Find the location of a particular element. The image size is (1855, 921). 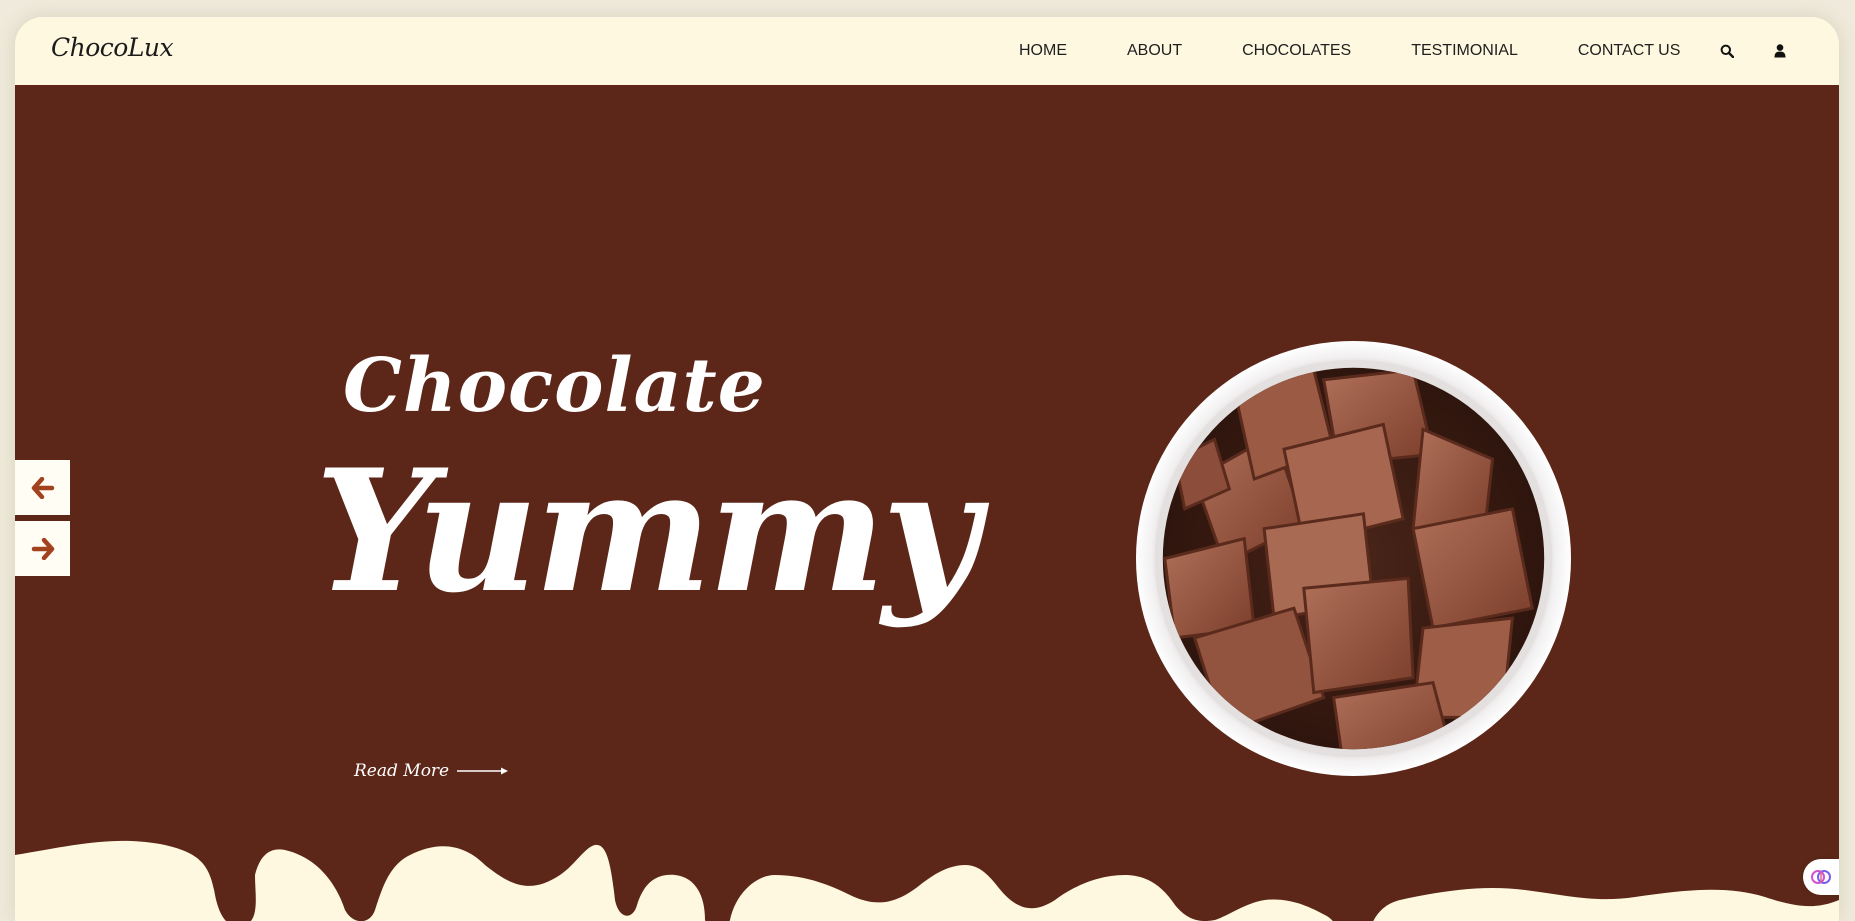

user-icon is located at coordinates (1780, 51).